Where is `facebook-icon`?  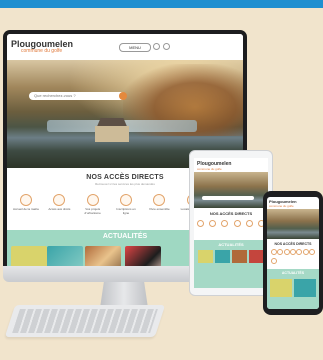
facebook-icon is located at coordinates (166, 46).